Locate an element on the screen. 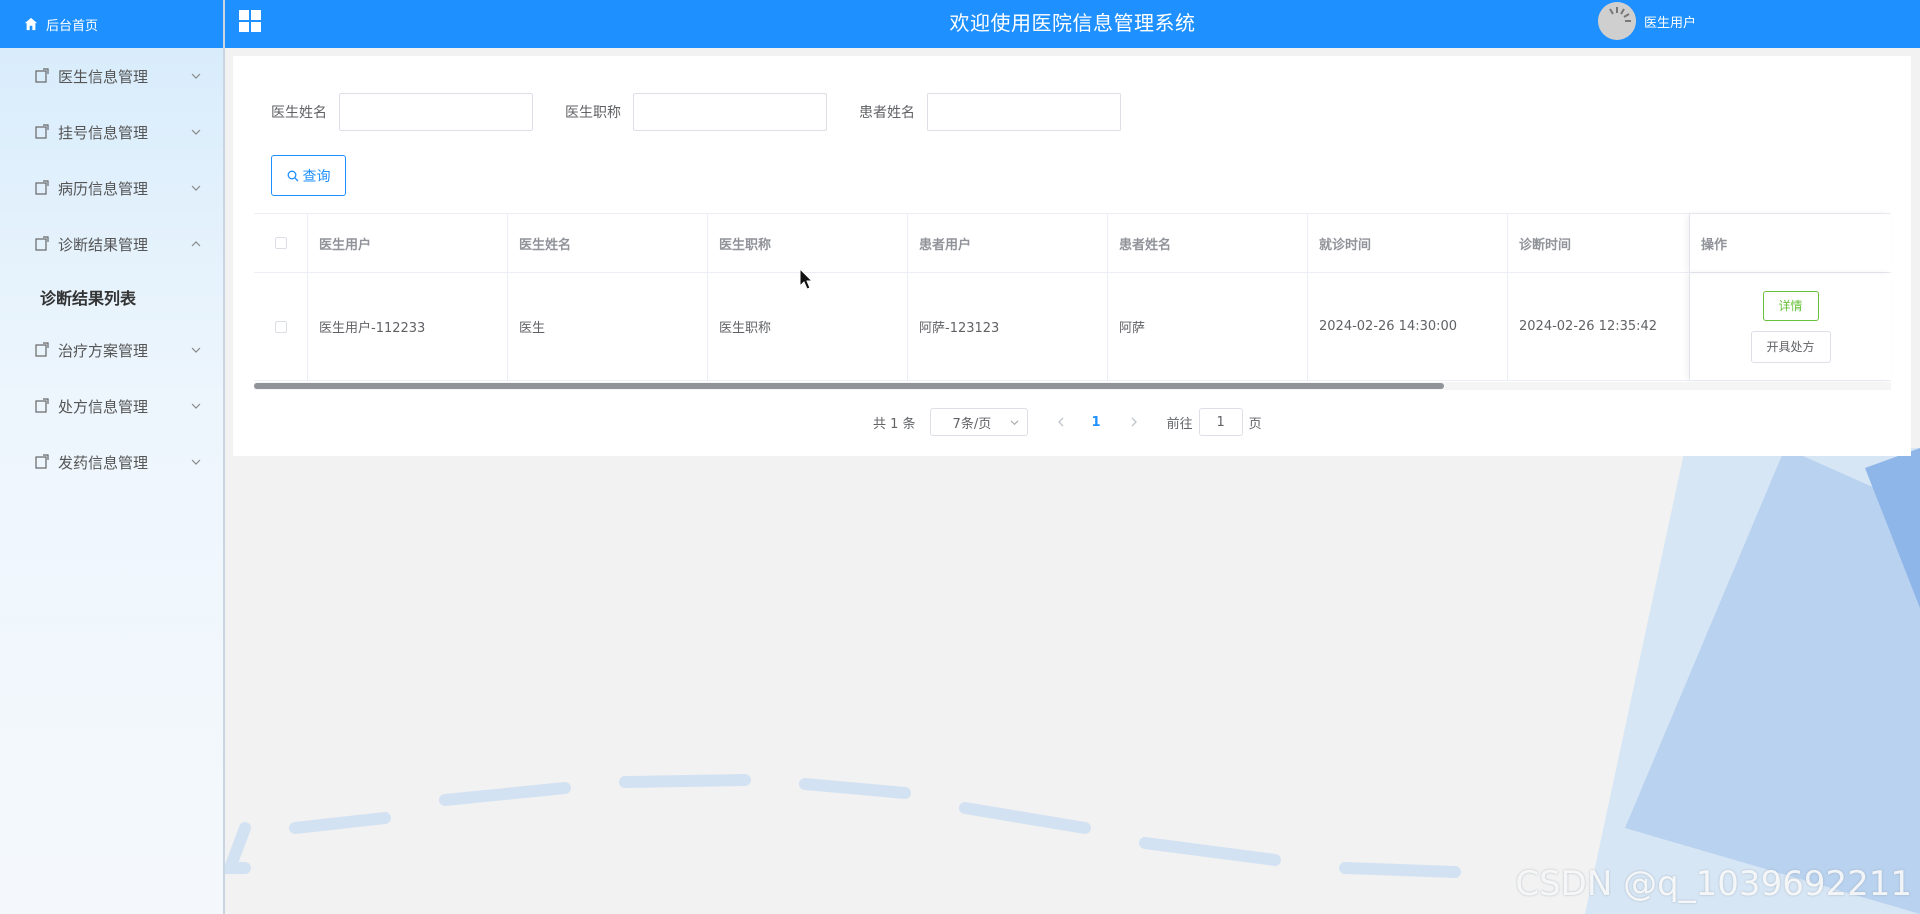 This screenshot has height=914, width=1920. table-header: 医生用户 医生姓名 医生职称 患者用户 患者姓名 就诊时间 诊断时间 操作 is located at coordinates (1072, 243).